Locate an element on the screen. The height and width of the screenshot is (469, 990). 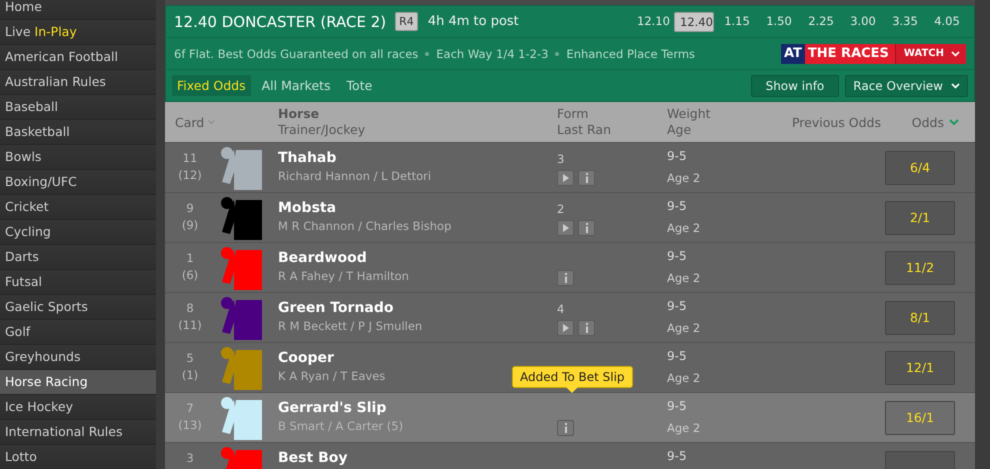
horse-name: Gerrard's Slip is located at coordinates (332, 408).